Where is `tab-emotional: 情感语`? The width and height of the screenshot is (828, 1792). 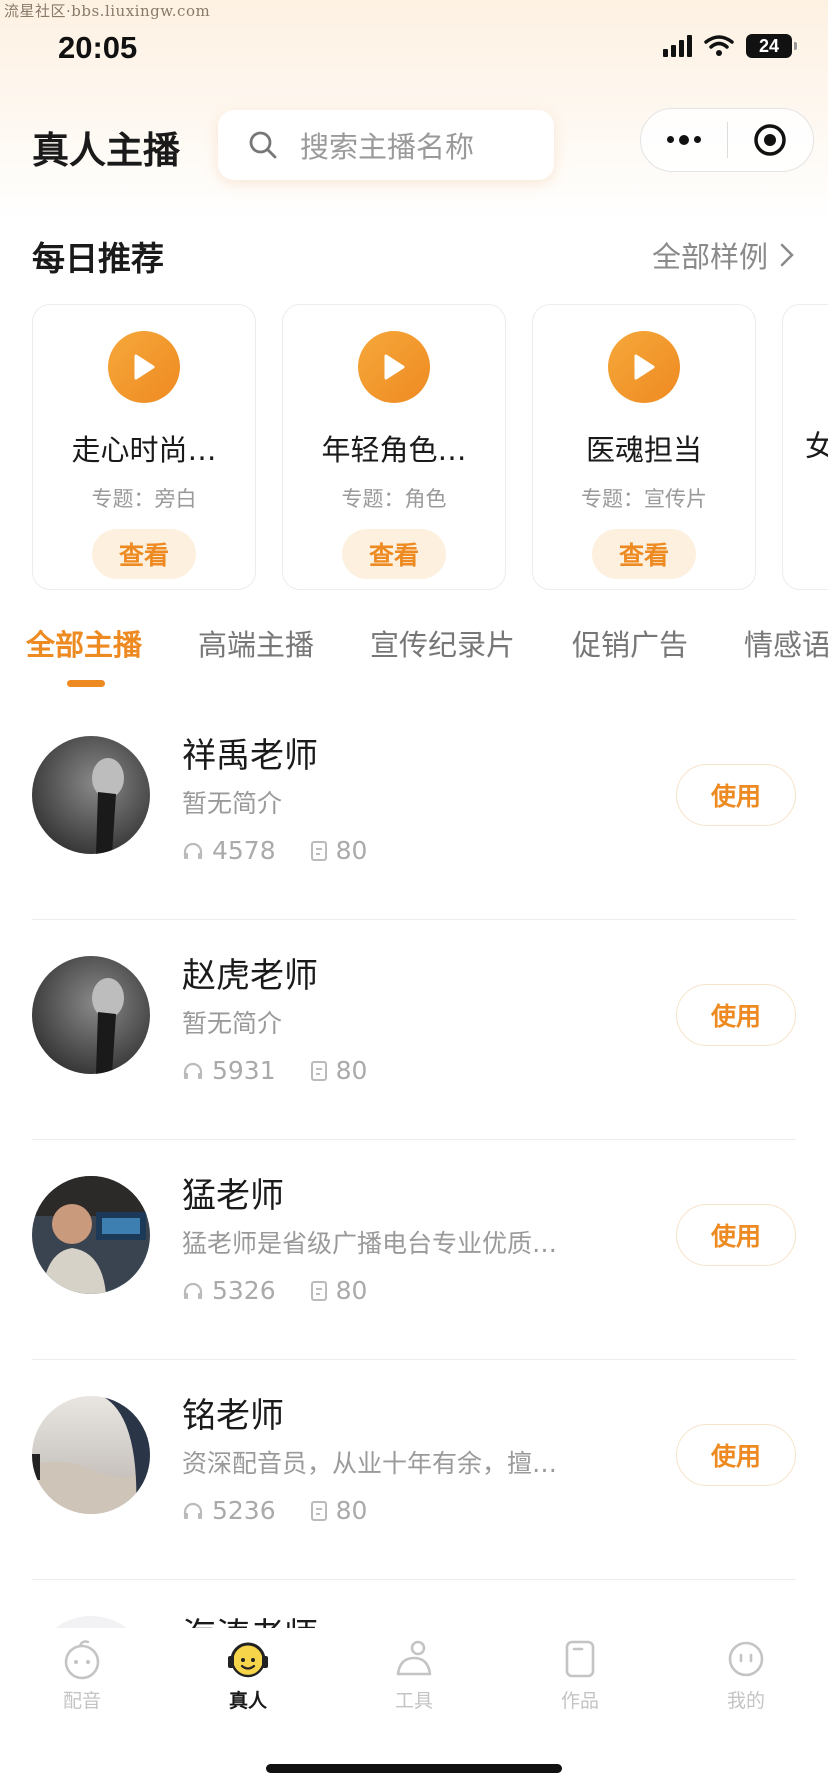 tab-emotional: 情感语 is located at coordinates (786, 643).